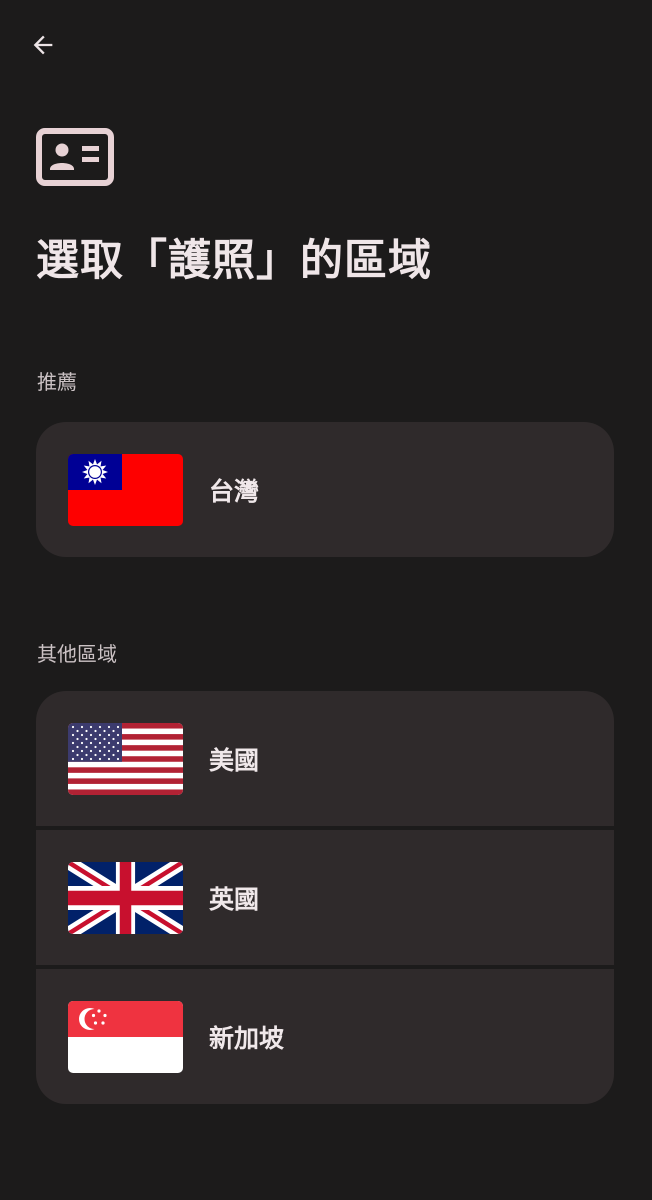 This screenshot has height=1200, width=652. What do you see at coordinates (125, 489) in the screenshot?
I see `taiwan-flag-icon` at bounding box center [125, 489].